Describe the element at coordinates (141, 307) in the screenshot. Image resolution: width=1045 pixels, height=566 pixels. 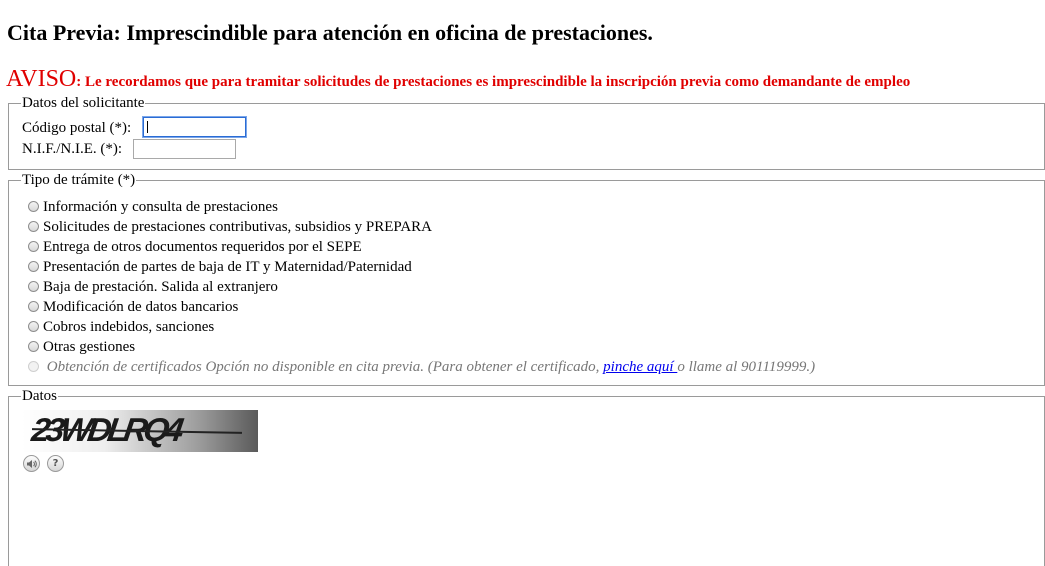
I see `tramite-option-label: Modificación de datos bancarios` at that location.